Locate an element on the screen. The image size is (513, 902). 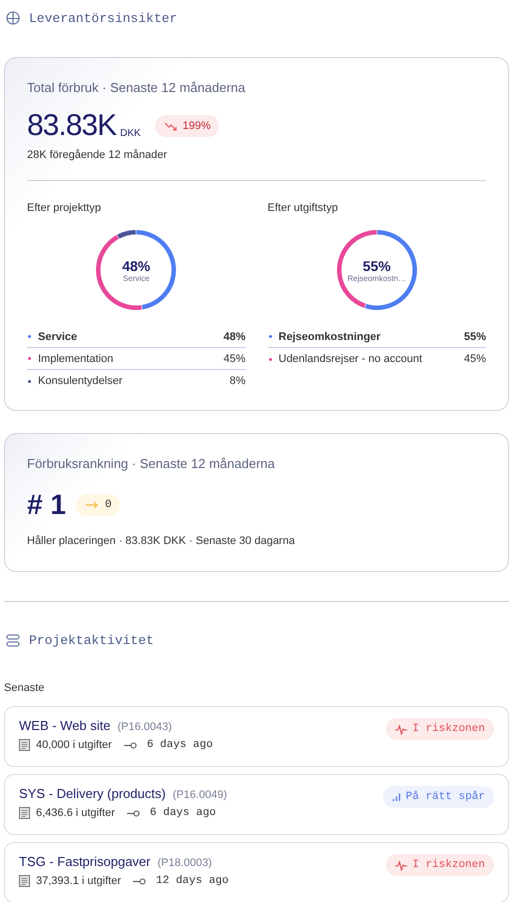
donut-center-value: 48% is located at coordinates (136, 266).